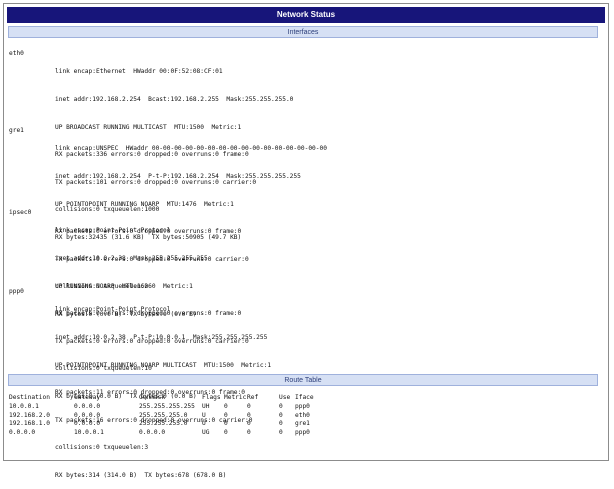 The height and width of the screenshot is (489, 614). Describe the element at coordinates (253, 397) in the screenshot. I see `column-header: Ref` at that location.